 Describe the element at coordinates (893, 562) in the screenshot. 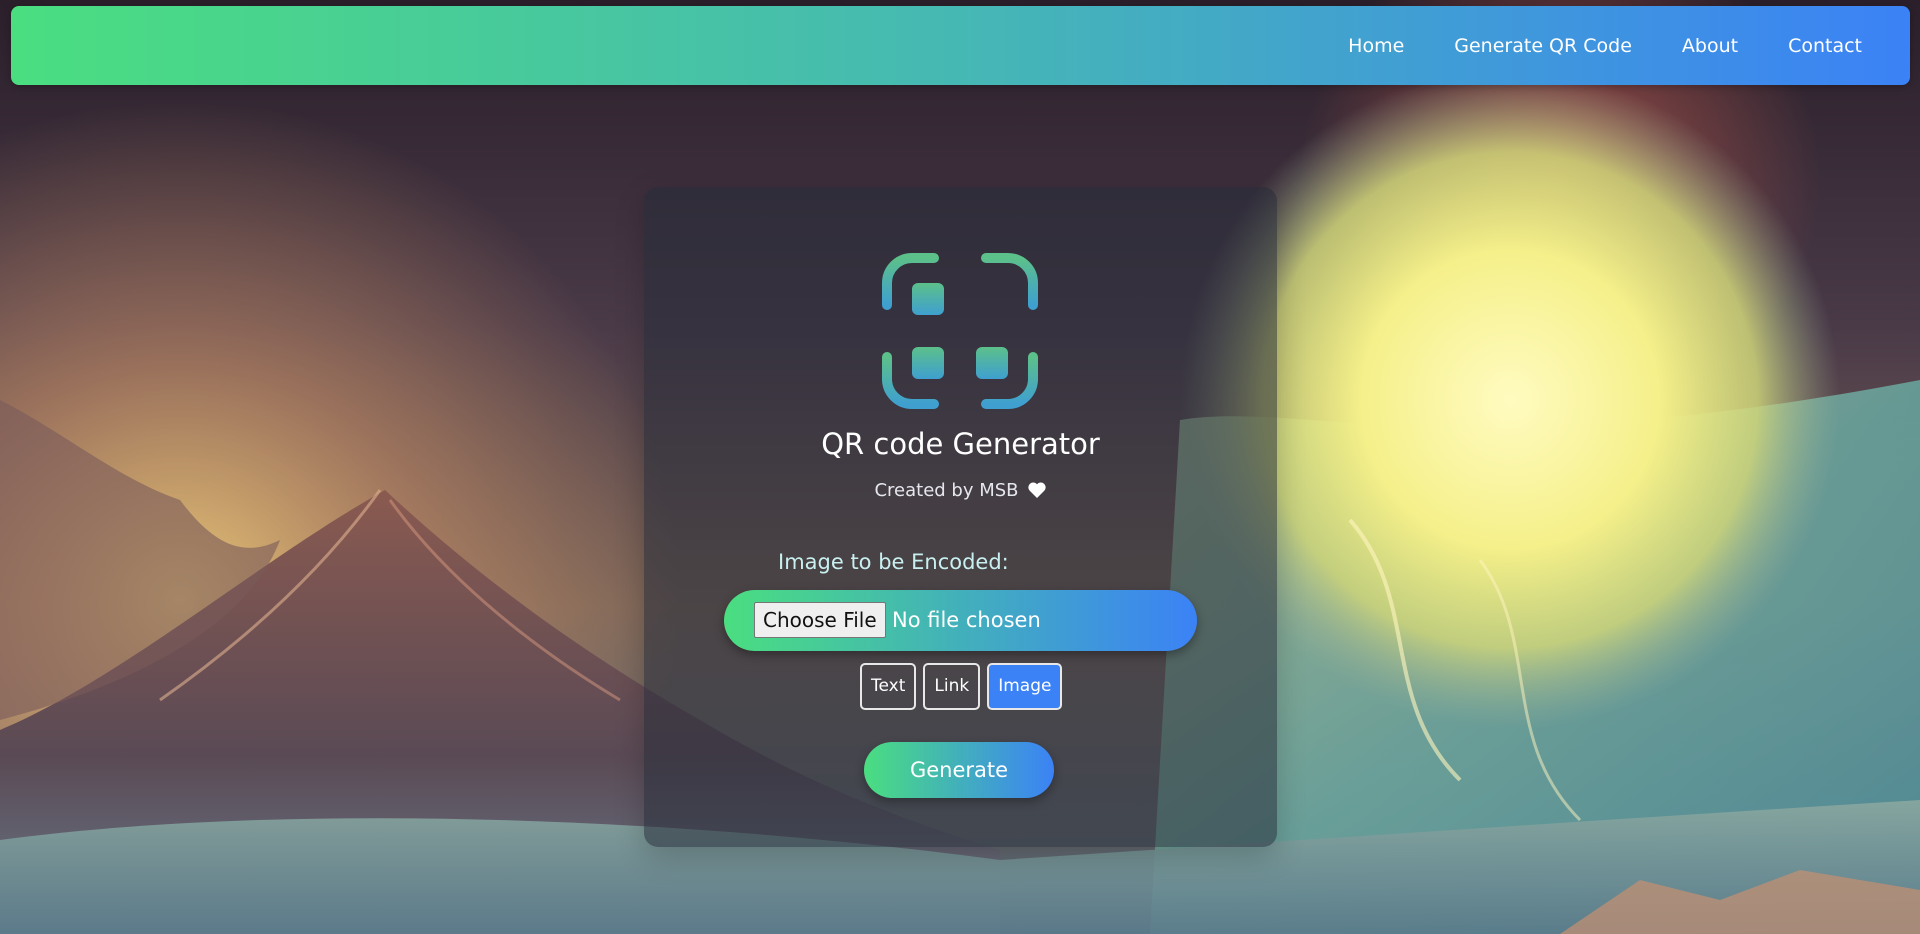

I see `field-label: Image to be Encoded:` at that location.